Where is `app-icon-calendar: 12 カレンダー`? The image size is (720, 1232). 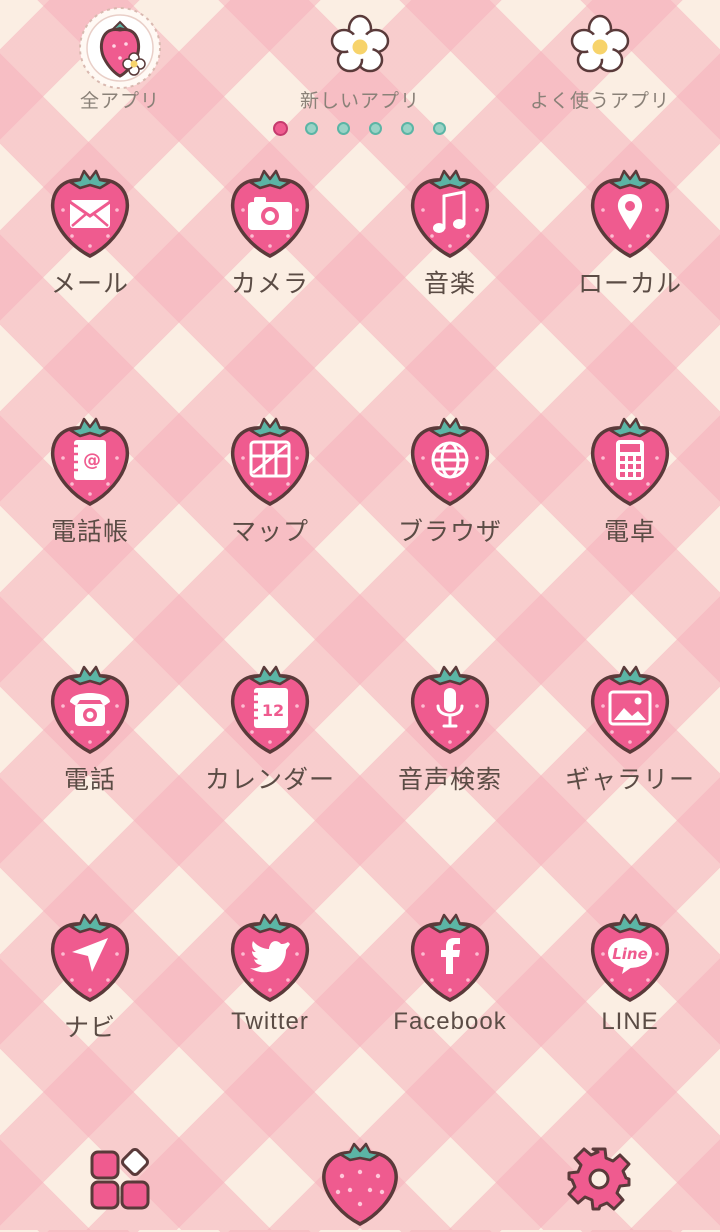 app-icon-calendar: 12 カレンダー is located at coordinates (270, 731).